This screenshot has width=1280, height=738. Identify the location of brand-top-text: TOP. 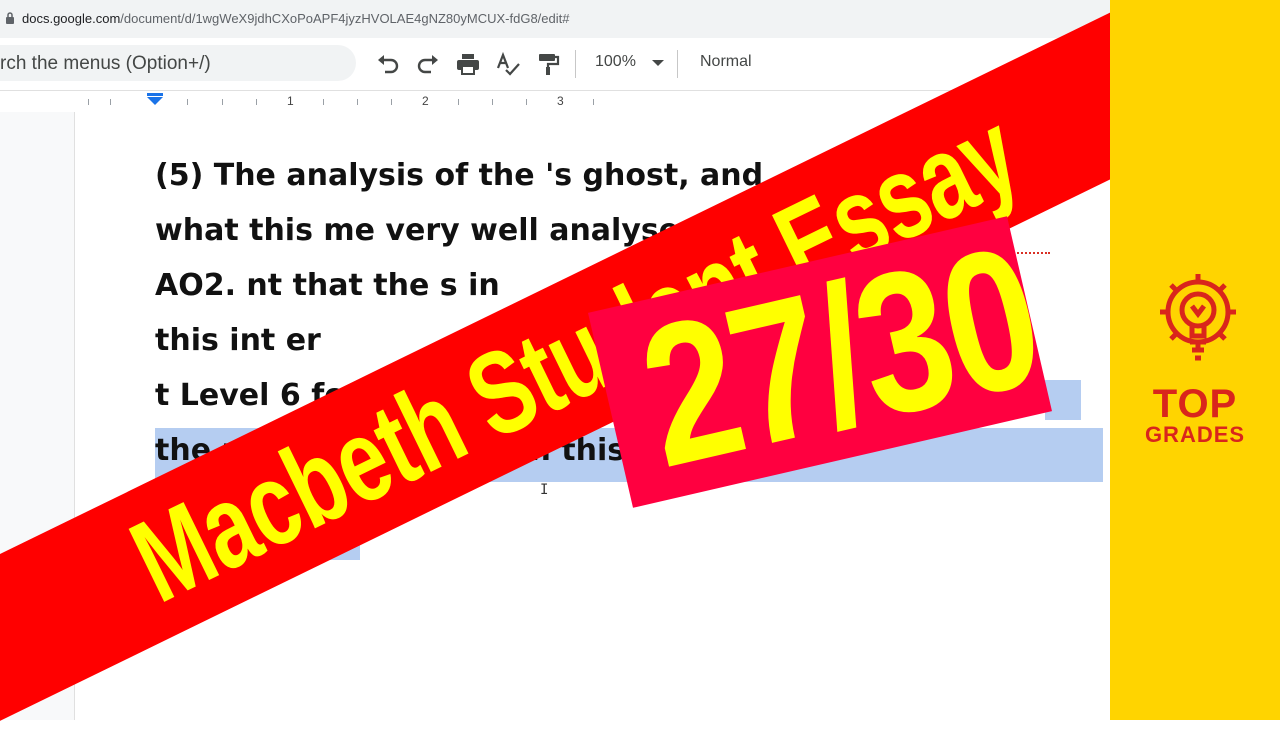
(1195, 404).